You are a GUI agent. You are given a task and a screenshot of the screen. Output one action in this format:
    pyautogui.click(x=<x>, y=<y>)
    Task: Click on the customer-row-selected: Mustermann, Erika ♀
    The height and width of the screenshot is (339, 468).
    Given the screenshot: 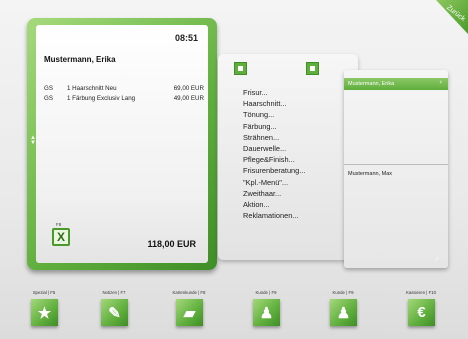 What is the action you would take?
    pyautogui.click(x=396, y=84)
    